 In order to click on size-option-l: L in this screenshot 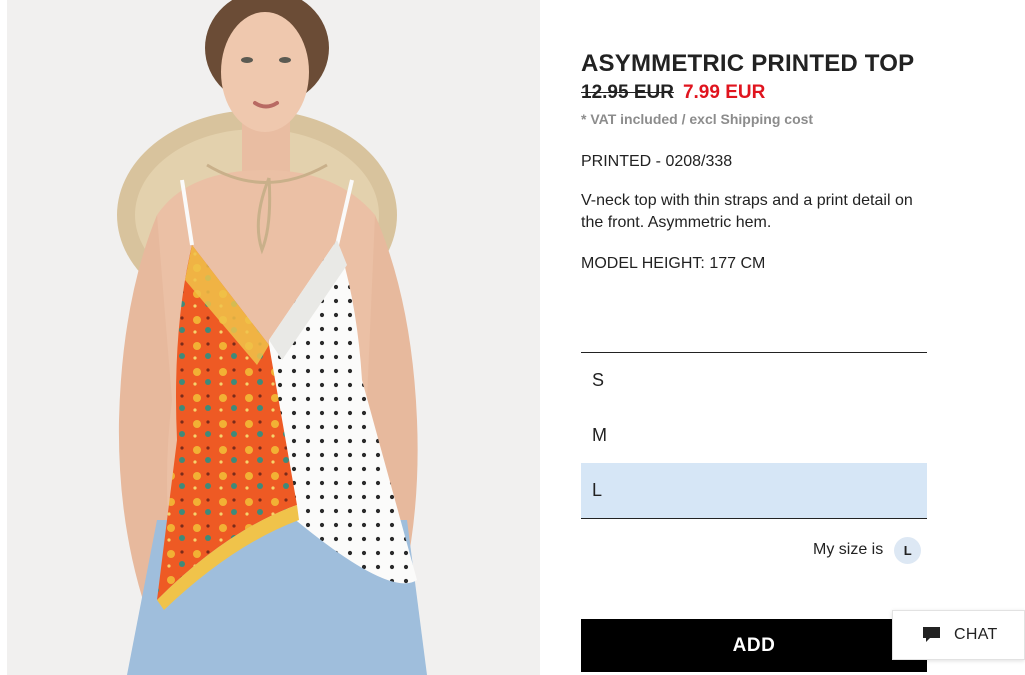, I will do `click(754, 490)`.